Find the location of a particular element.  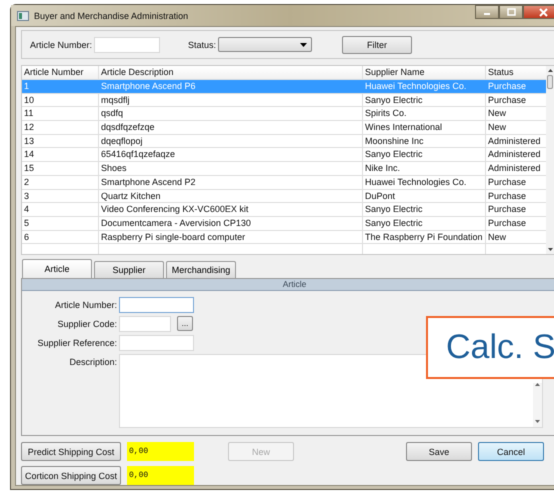

table-cell: Shoes is located at coordinates (231, 168).